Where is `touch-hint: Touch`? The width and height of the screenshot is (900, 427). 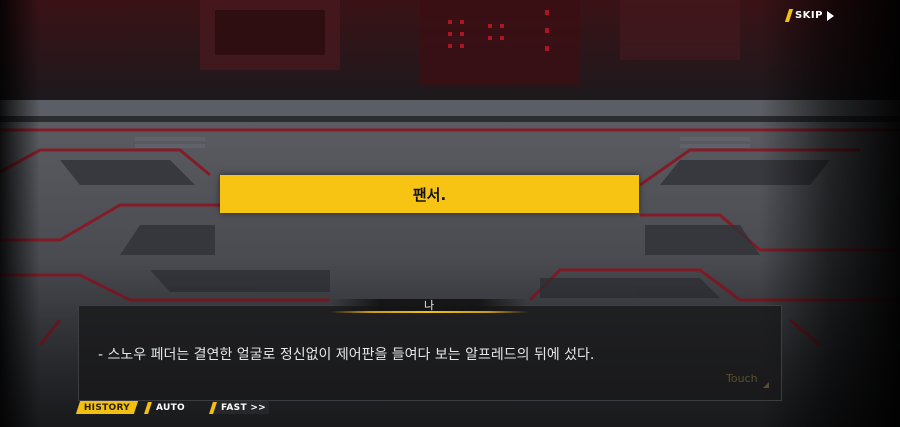 touch-hint: Touch is located at coordinates (742, 378).